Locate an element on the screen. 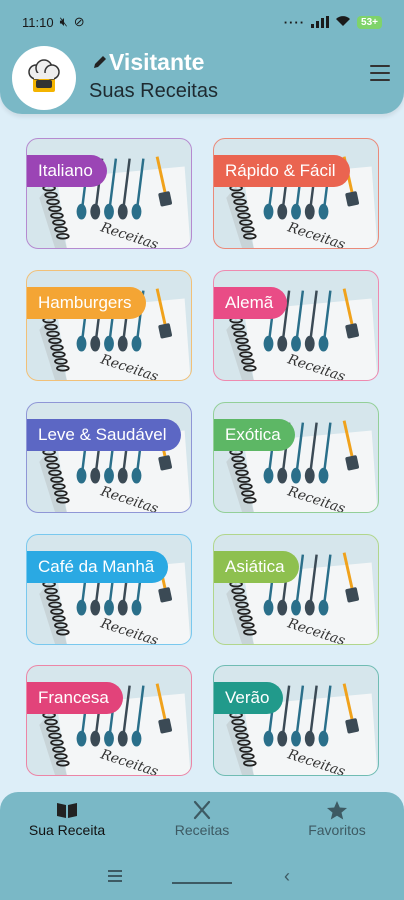  category-label: Rápido & Fácil is located at coordinates (282, 171).